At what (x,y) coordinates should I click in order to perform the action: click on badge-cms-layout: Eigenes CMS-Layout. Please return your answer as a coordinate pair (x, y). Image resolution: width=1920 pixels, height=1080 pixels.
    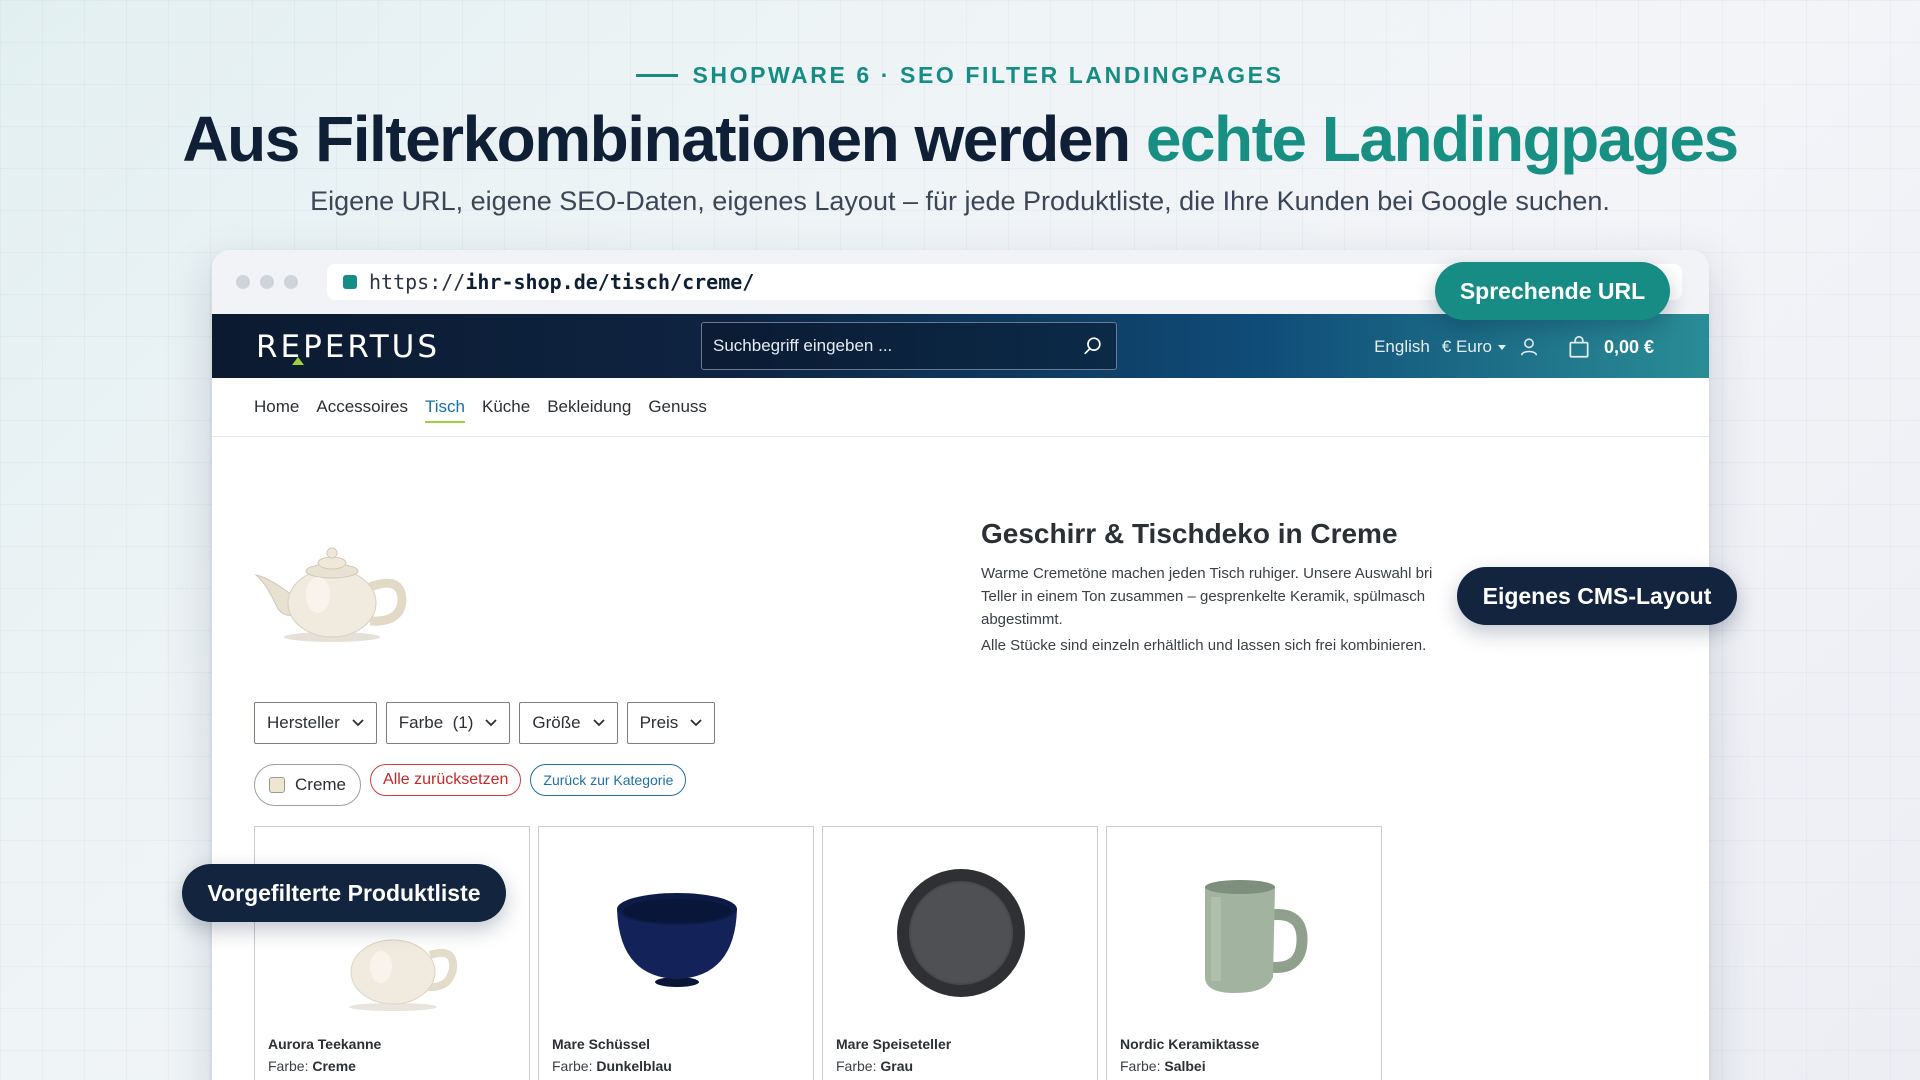
    Looking at the image, I should click on (1597, 596).